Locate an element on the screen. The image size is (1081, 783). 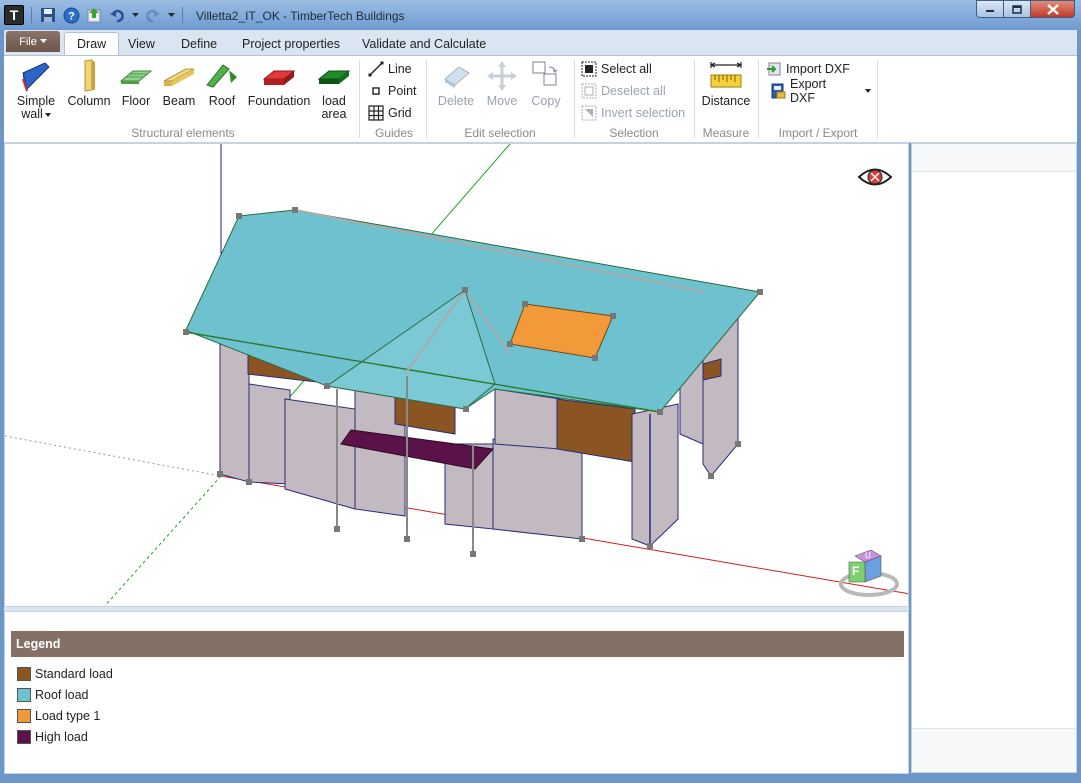
load-area-icon is located at coordinates (334, 77).